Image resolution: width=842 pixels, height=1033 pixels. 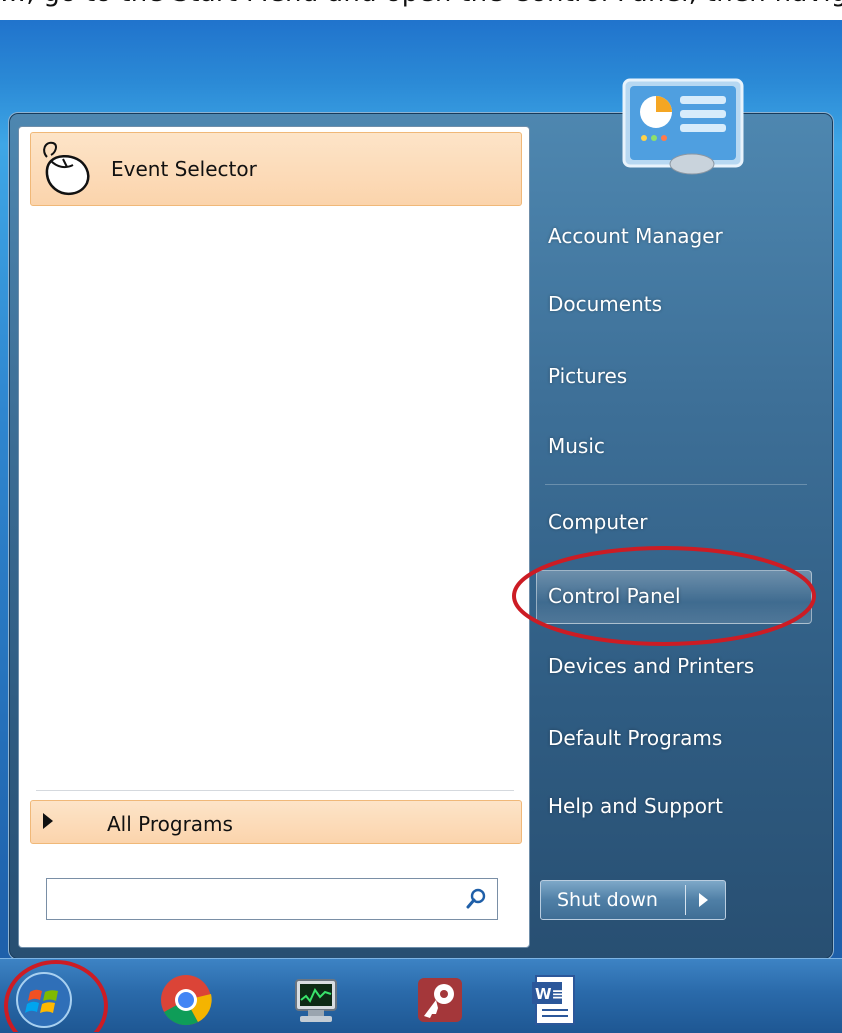 What do you see at coordinates (651, 666) in the screenshot?
I see `right-item-devices-and-printers: Devices and Printers` at bounding box center [651, 666].